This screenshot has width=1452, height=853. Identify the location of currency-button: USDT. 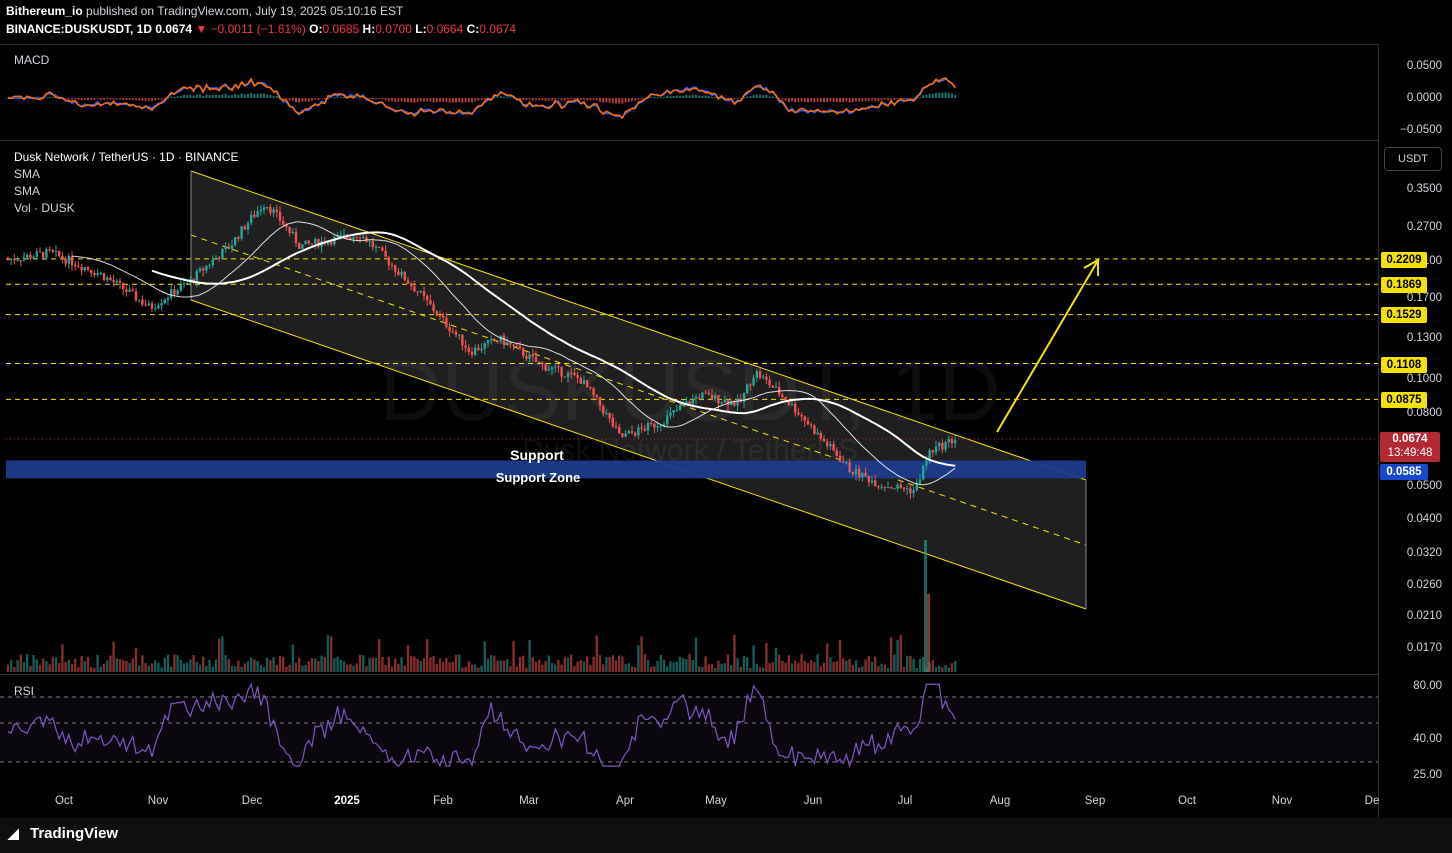
(1413, 159).